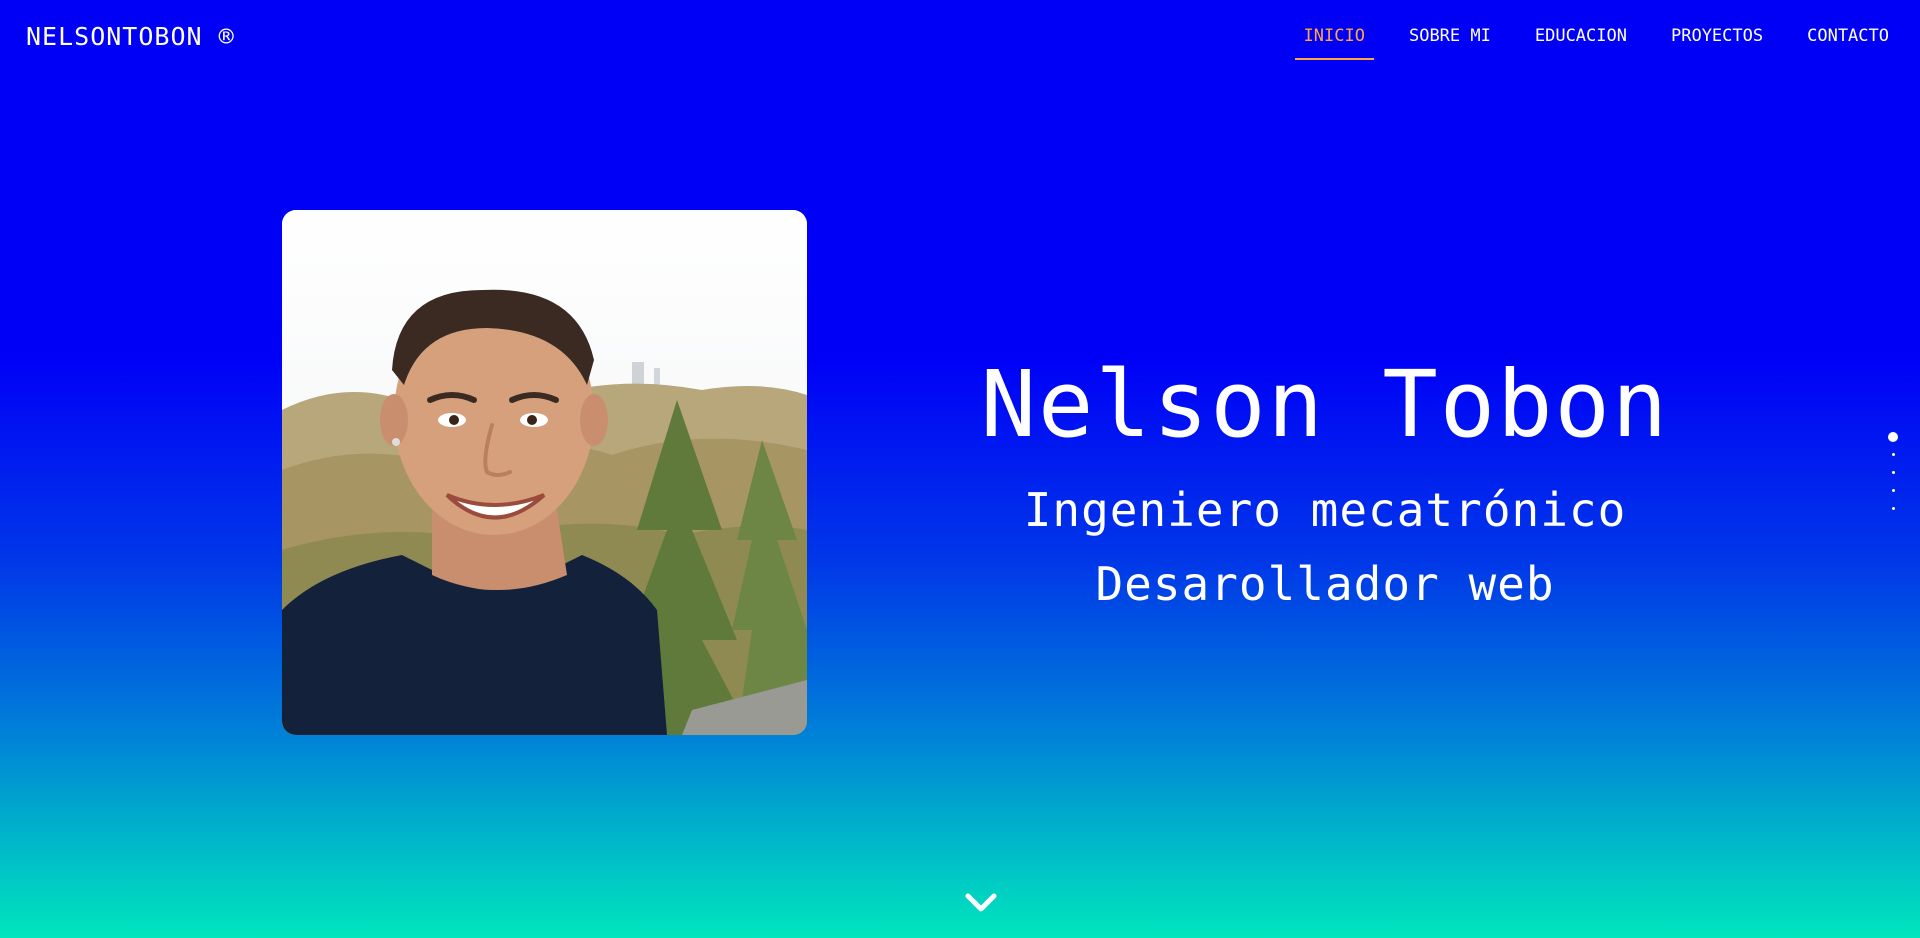 This screenshot has height=938, width=1920. I want to click on nav-item-contacto: CONTACTO, so click(1848, 41).